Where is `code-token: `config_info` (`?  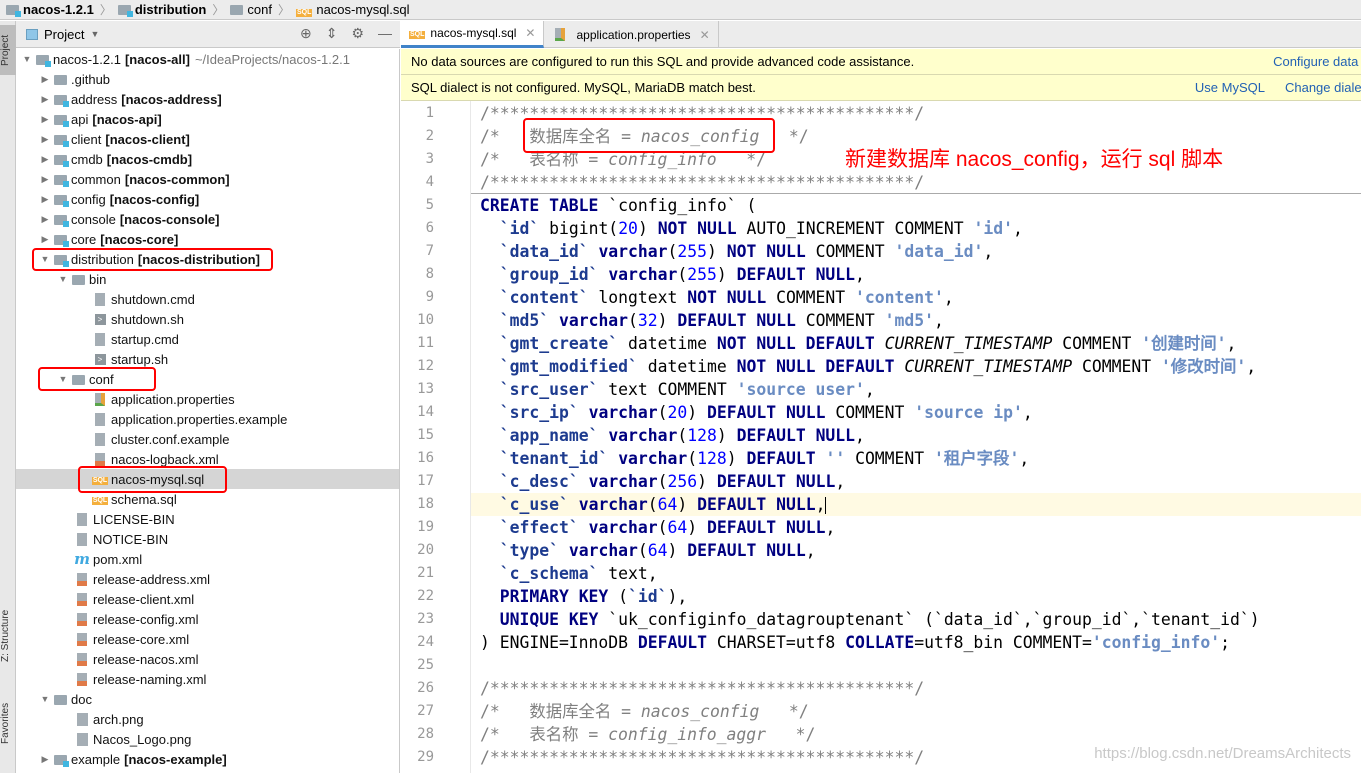 code-token: `config_info` ( is located at coordinates (677, 205).